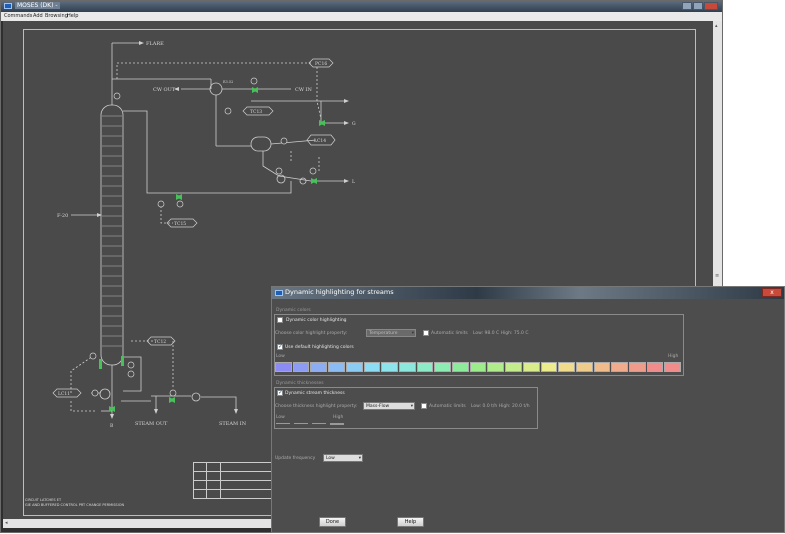  Describe the element at coordinates (316, 320) in the screenshot. I see `dynamic-color-label: Dynamic color highlighting` at that location.